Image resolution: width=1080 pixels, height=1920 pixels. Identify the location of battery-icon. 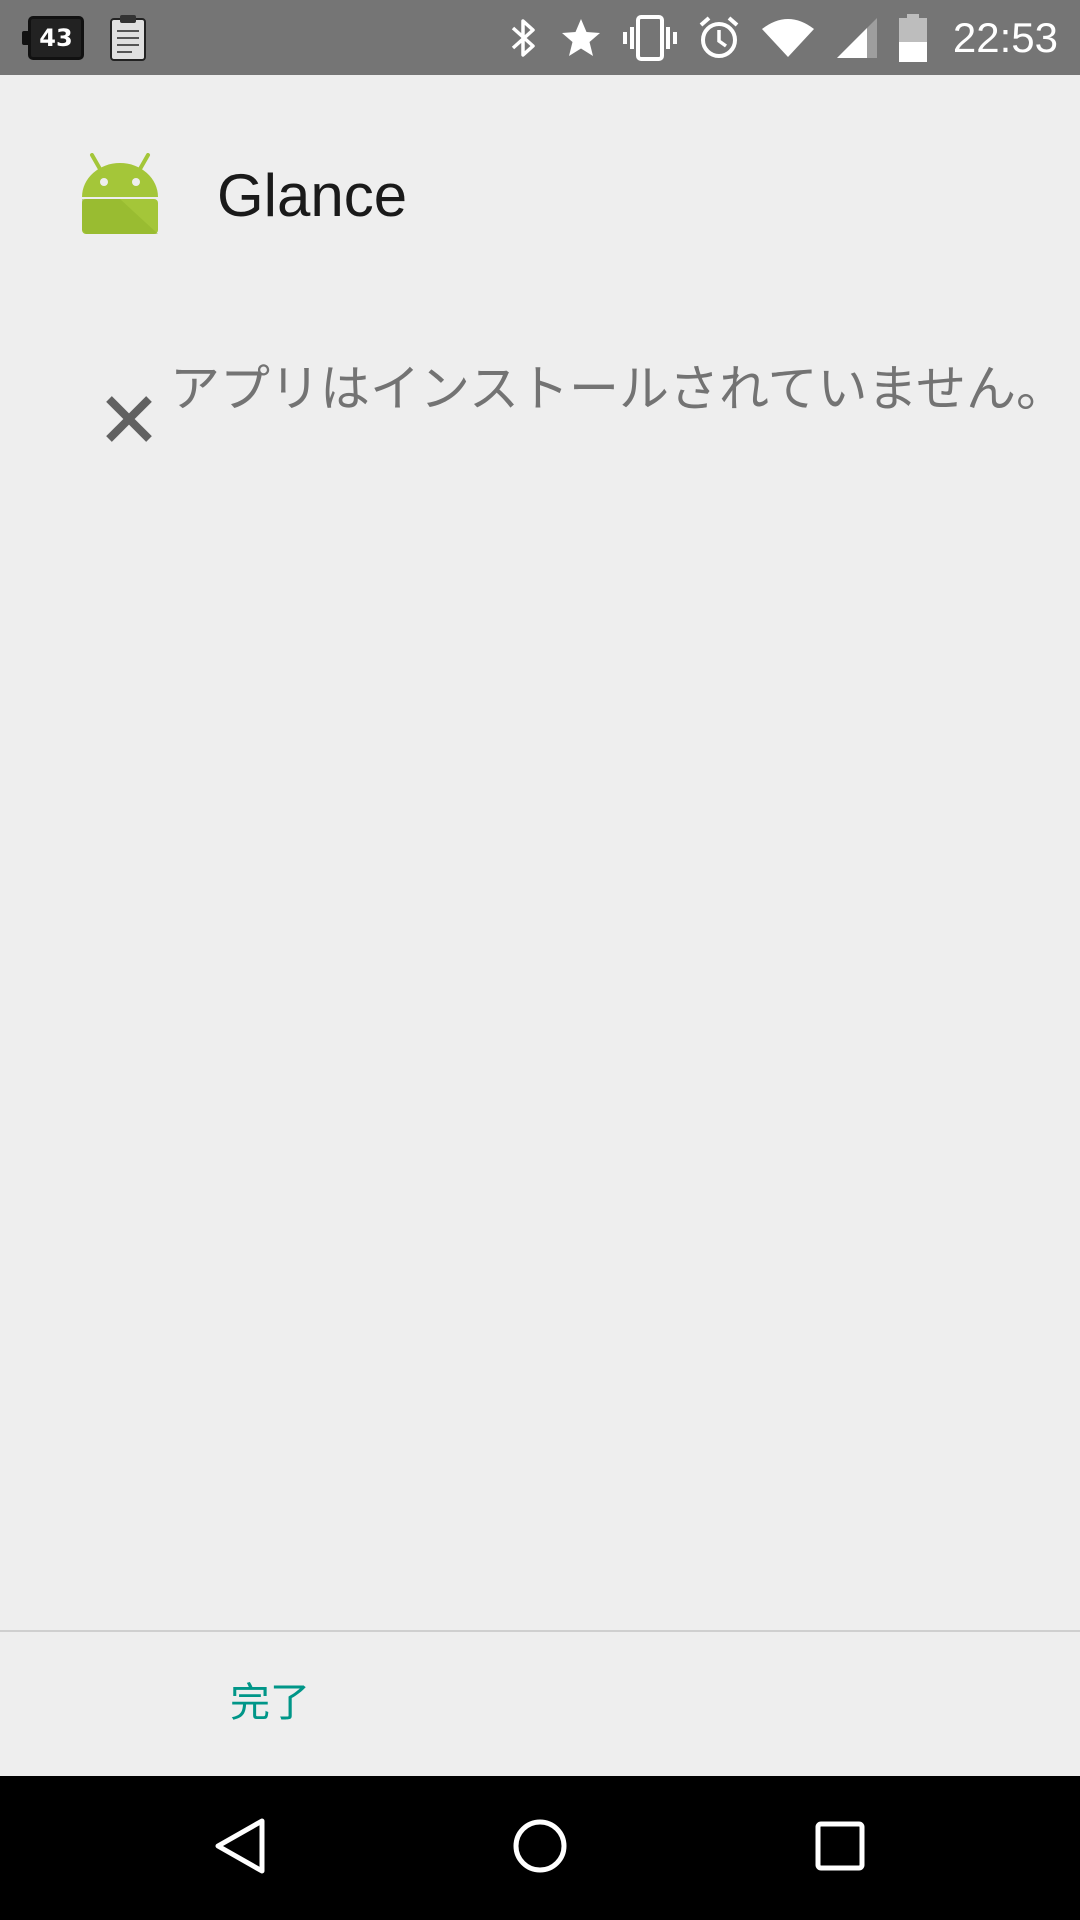
(912, 38).